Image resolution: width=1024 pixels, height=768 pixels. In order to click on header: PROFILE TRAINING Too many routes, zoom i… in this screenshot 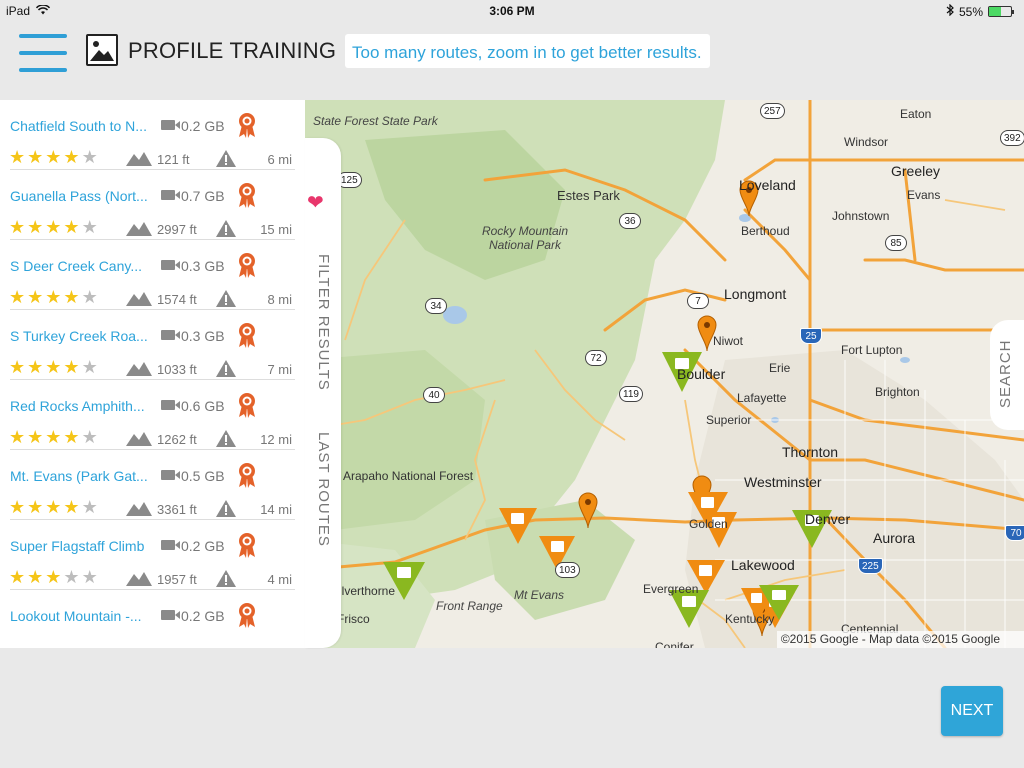, I will do `click(512, 59)`.